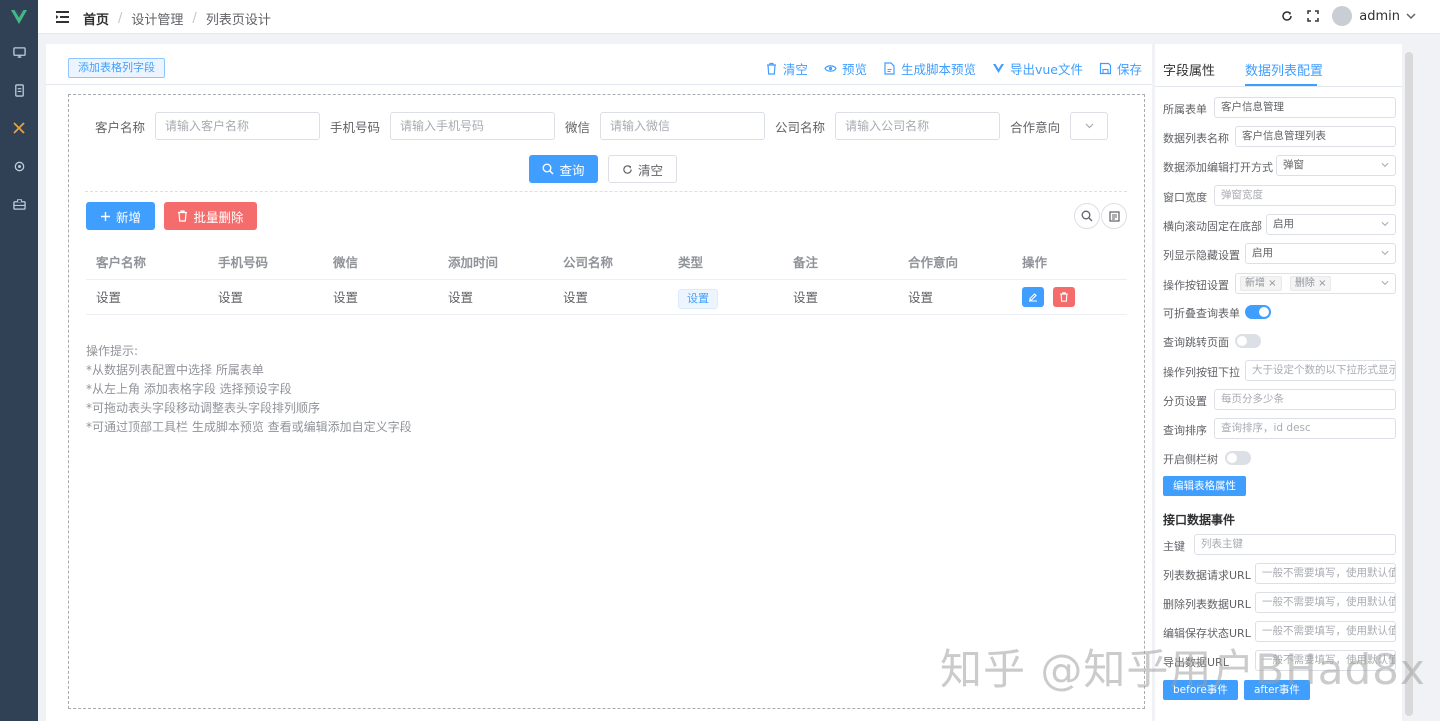 The image size is (1440, 721). Describe the element at coordinates (929, 68) in the screenshot. I see `gen-script-tool: 生成脚本预览` at that location.